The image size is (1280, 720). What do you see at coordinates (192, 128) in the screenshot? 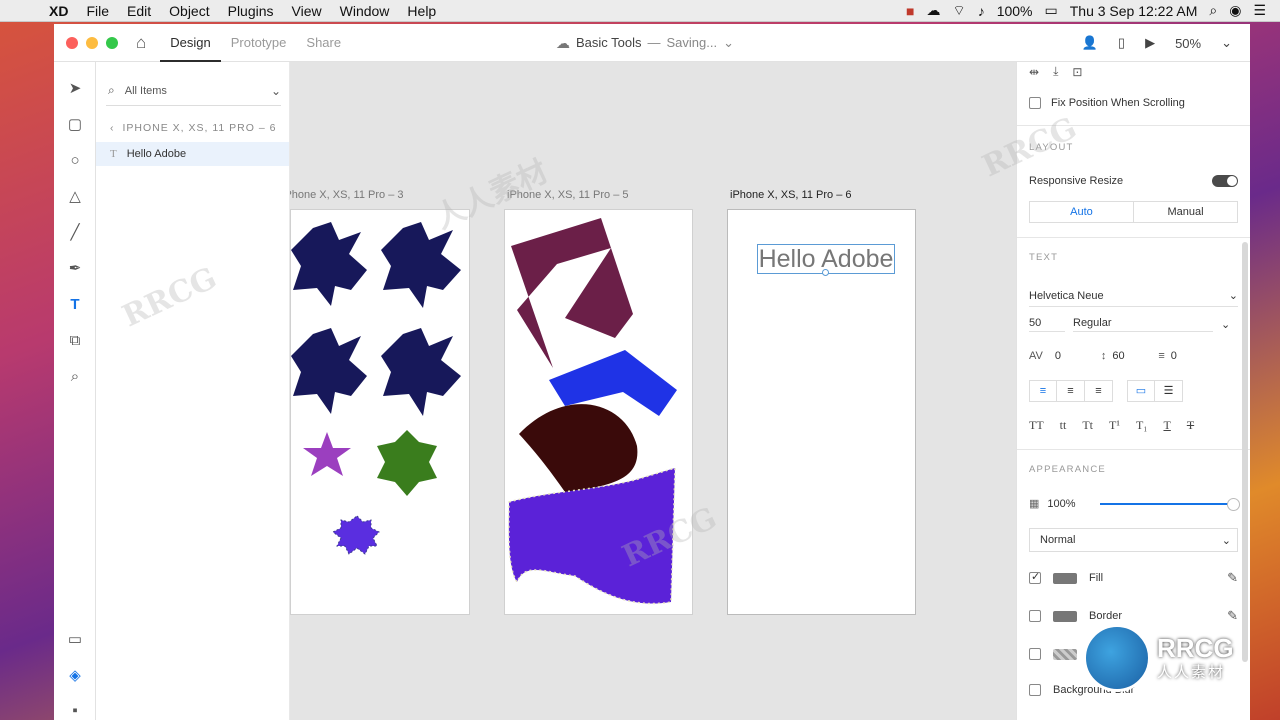
I see `breadcrumb: ‹ IPHONE X, XS, 11 PRO – 6` at bounding box center [192, 128].